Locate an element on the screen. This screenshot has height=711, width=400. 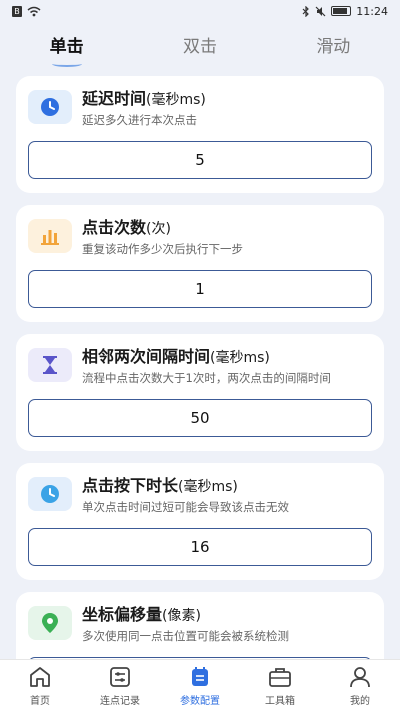
bar-chart-icon is located at coordinates (50, 236).